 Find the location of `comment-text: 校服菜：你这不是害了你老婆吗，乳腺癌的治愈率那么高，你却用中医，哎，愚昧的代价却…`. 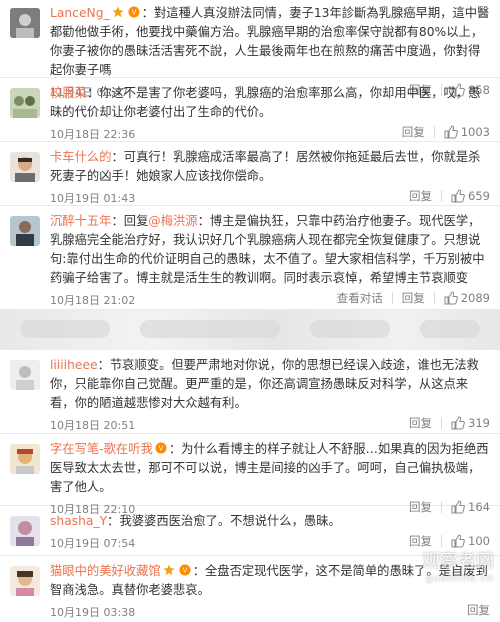

comment-text: 校服菜：你这不是害了你老婆吗，乳腺癌的治愈率那么高，你却用中医，哎，愚昧的代价却… is located at coordinates (265, 102).